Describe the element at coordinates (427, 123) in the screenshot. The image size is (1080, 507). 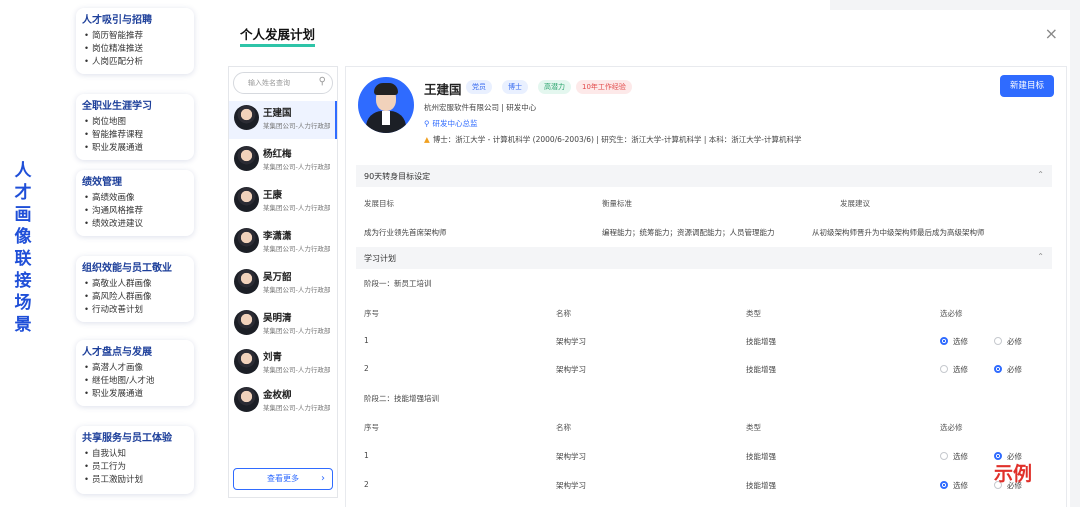
I see `person-icon: ⚲` at that location.